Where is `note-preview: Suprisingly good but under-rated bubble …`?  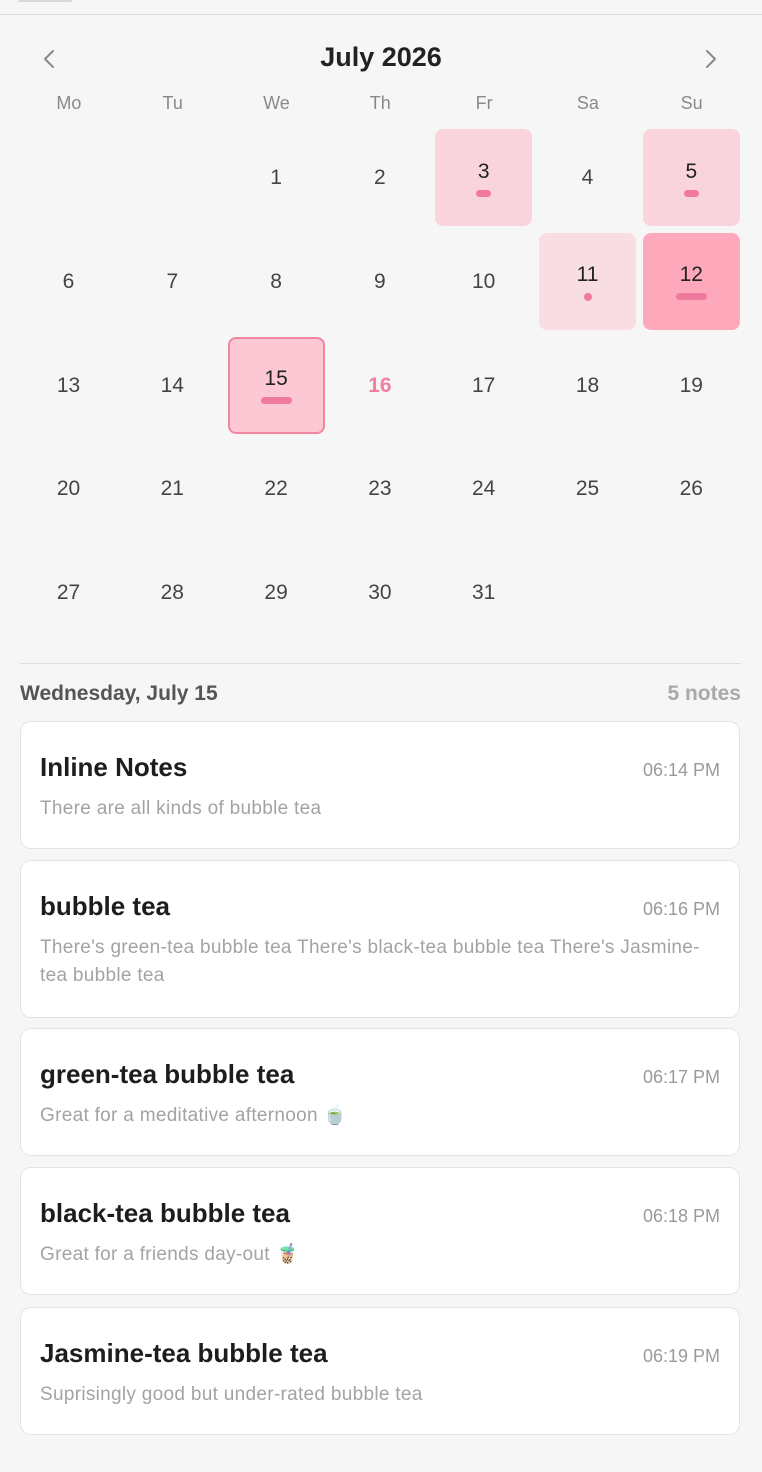 note-preview: Suprisingly good but under-rated bubble … is located at coordinates (231, 1394).